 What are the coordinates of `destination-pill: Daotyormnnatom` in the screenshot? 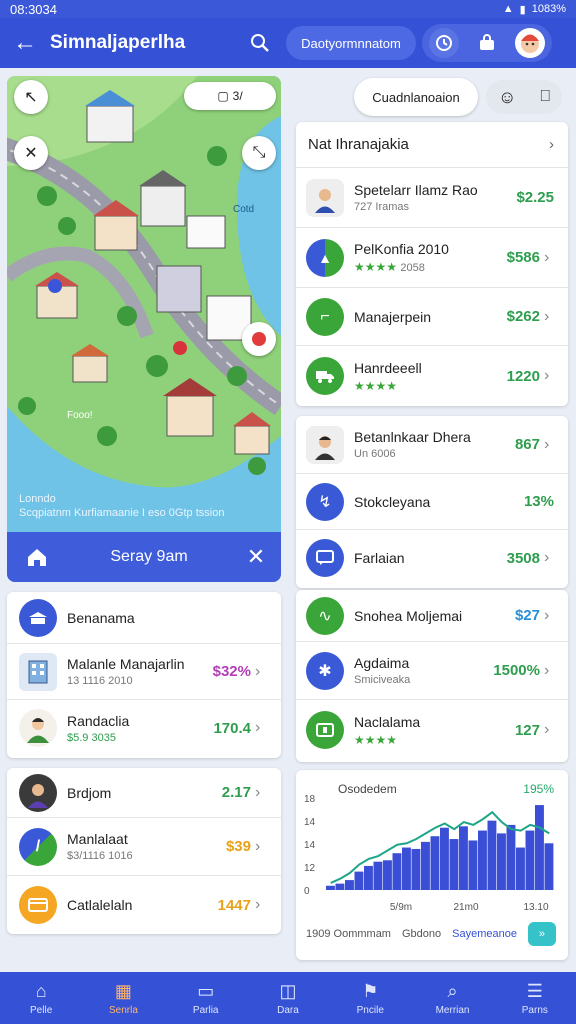 It's located at (351, 43).